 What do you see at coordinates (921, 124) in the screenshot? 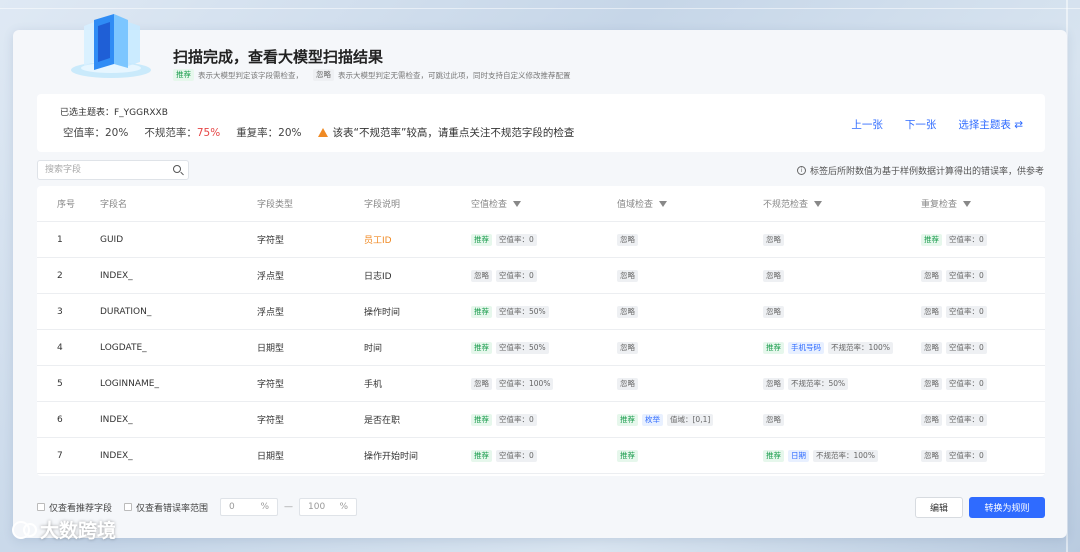
I see `next-table-button: 下一张` at bounding box center [921, 124].